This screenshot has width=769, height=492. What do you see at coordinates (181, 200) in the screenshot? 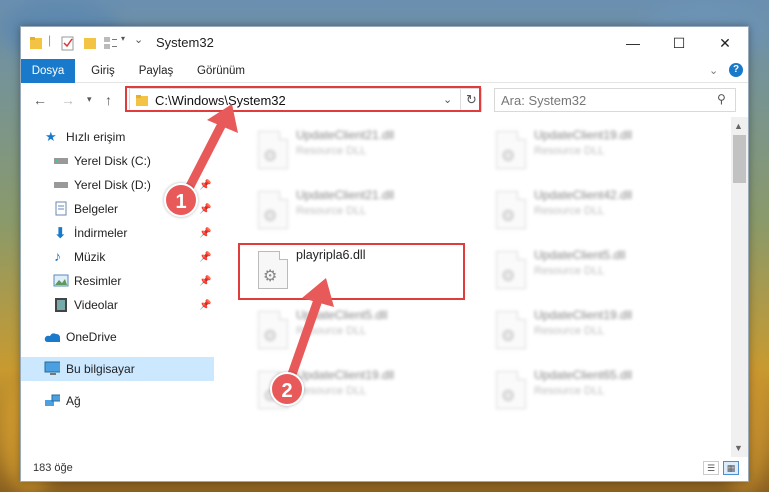
I see `step-badge-1: 1` at bounding box center [181, 200].